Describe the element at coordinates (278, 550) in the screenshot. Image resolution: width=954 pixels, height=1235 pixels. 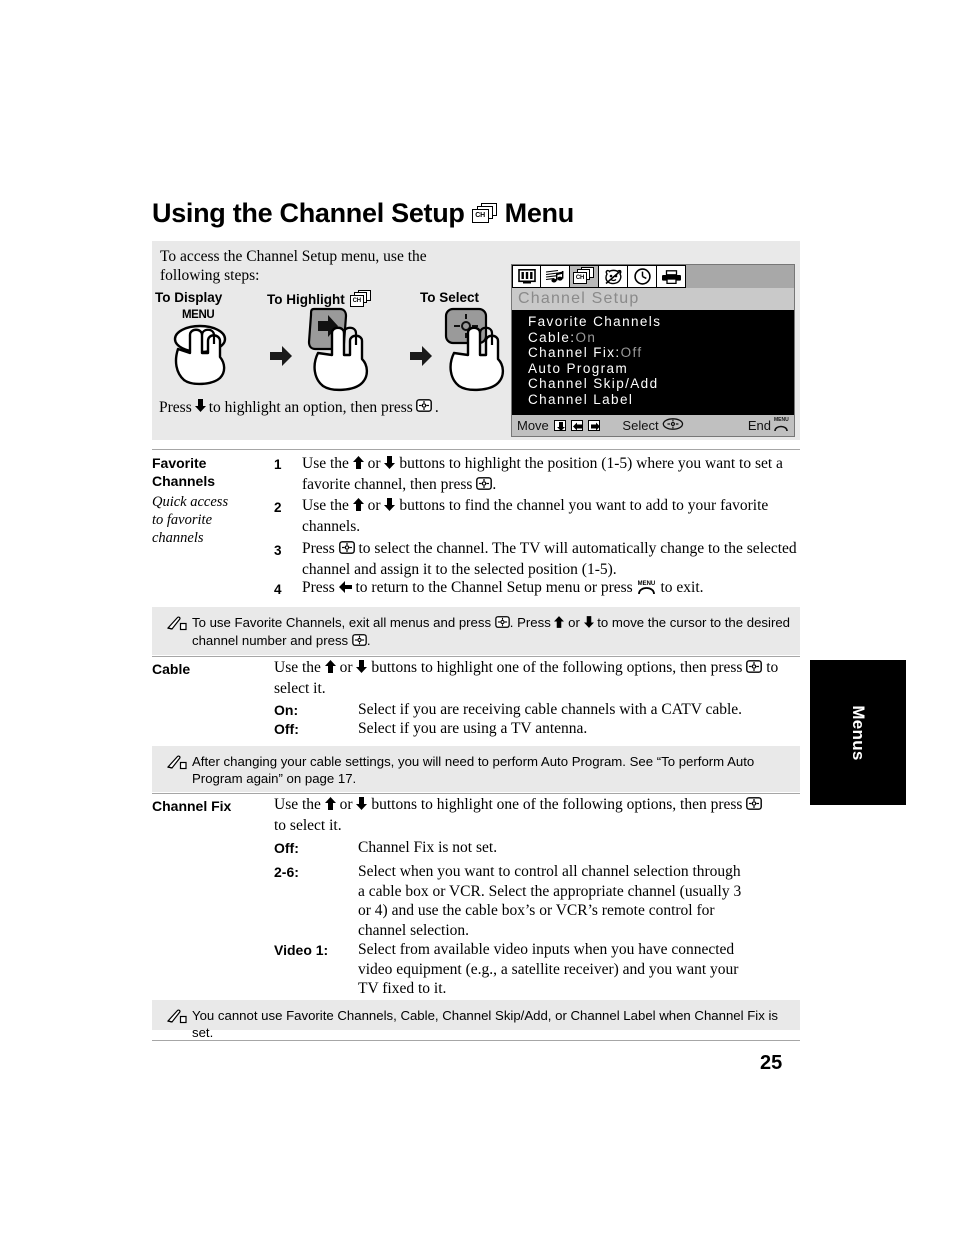
I see `step-number: 3` at that location.